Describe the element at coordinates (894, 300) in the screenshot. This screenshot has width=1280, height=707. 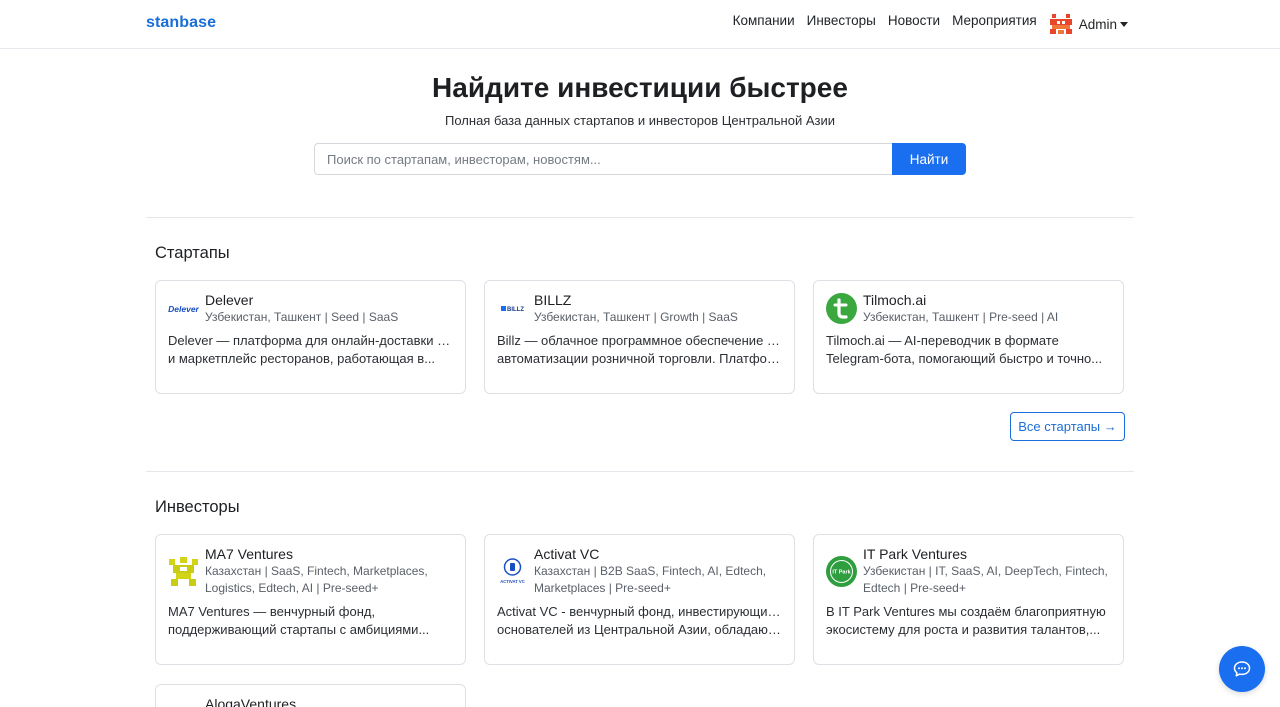
I see `startup-name: Tilmoch.ai` at that location.